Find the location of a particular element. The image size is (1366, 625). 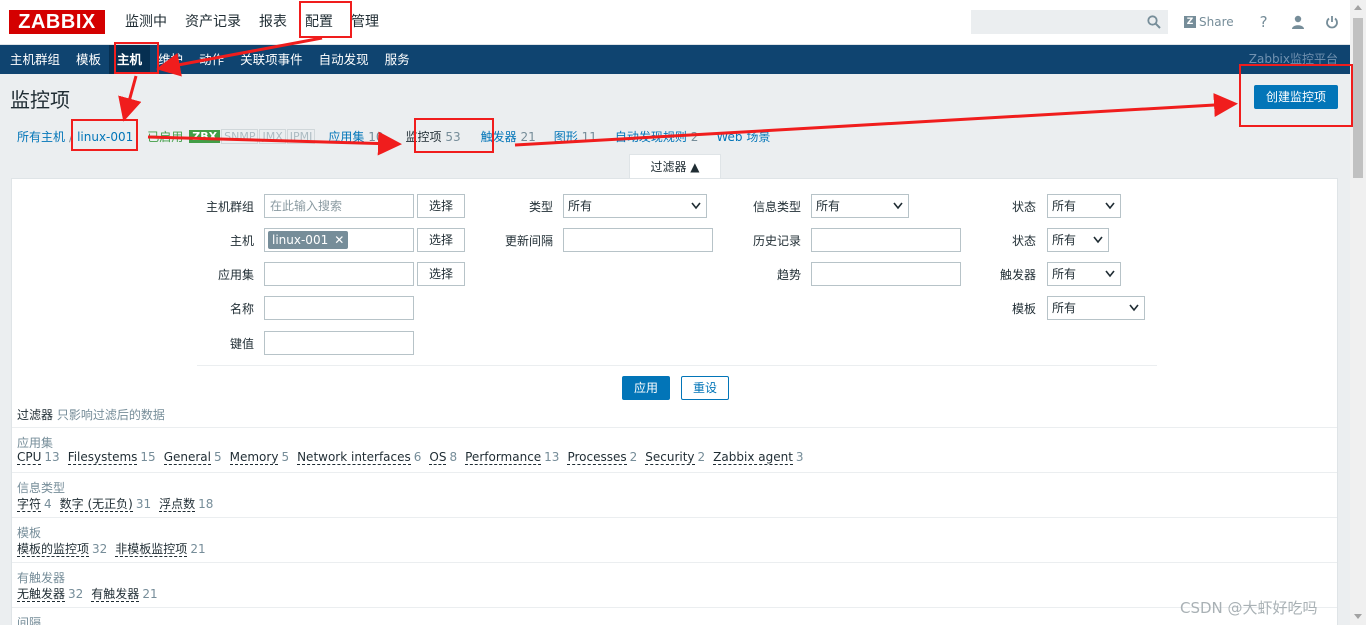

subfilter-item: 浮点数 18 is located at coordinates (186, 503).